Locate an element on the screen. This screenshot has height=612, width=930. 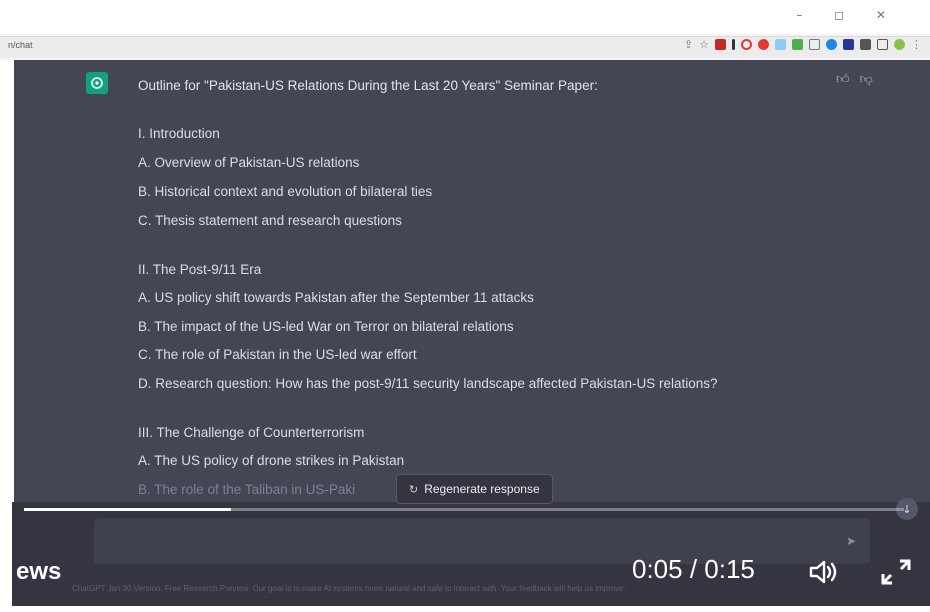
extension-puzzle-icon is located at coordinates (865, 44).